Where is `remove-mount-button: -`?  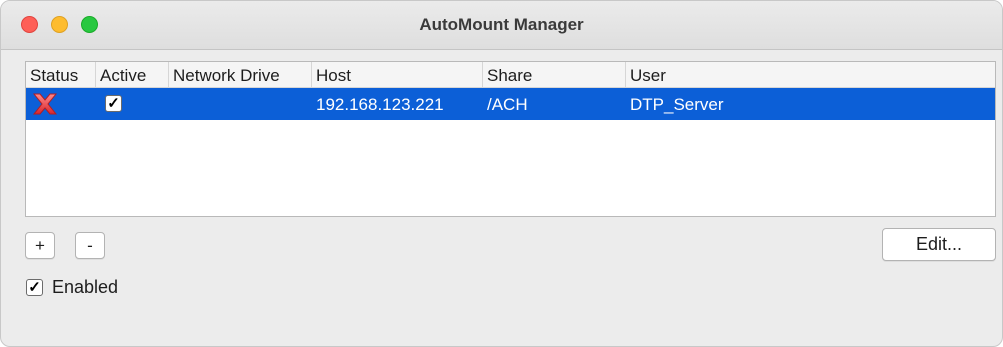
remove-mount-button: - is located at coordinates (90, 245).